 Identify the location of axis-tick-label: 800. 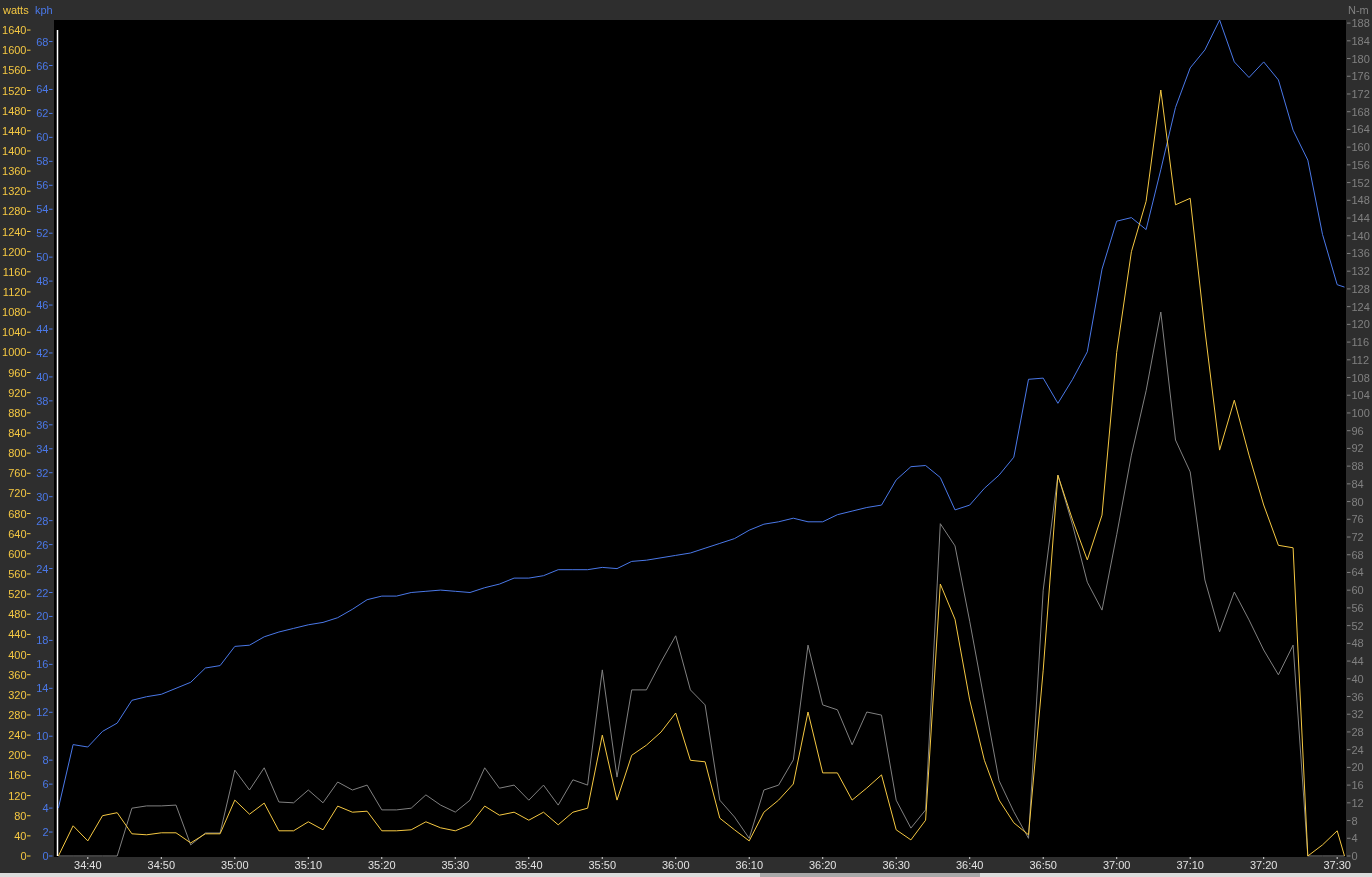
(17, 453).